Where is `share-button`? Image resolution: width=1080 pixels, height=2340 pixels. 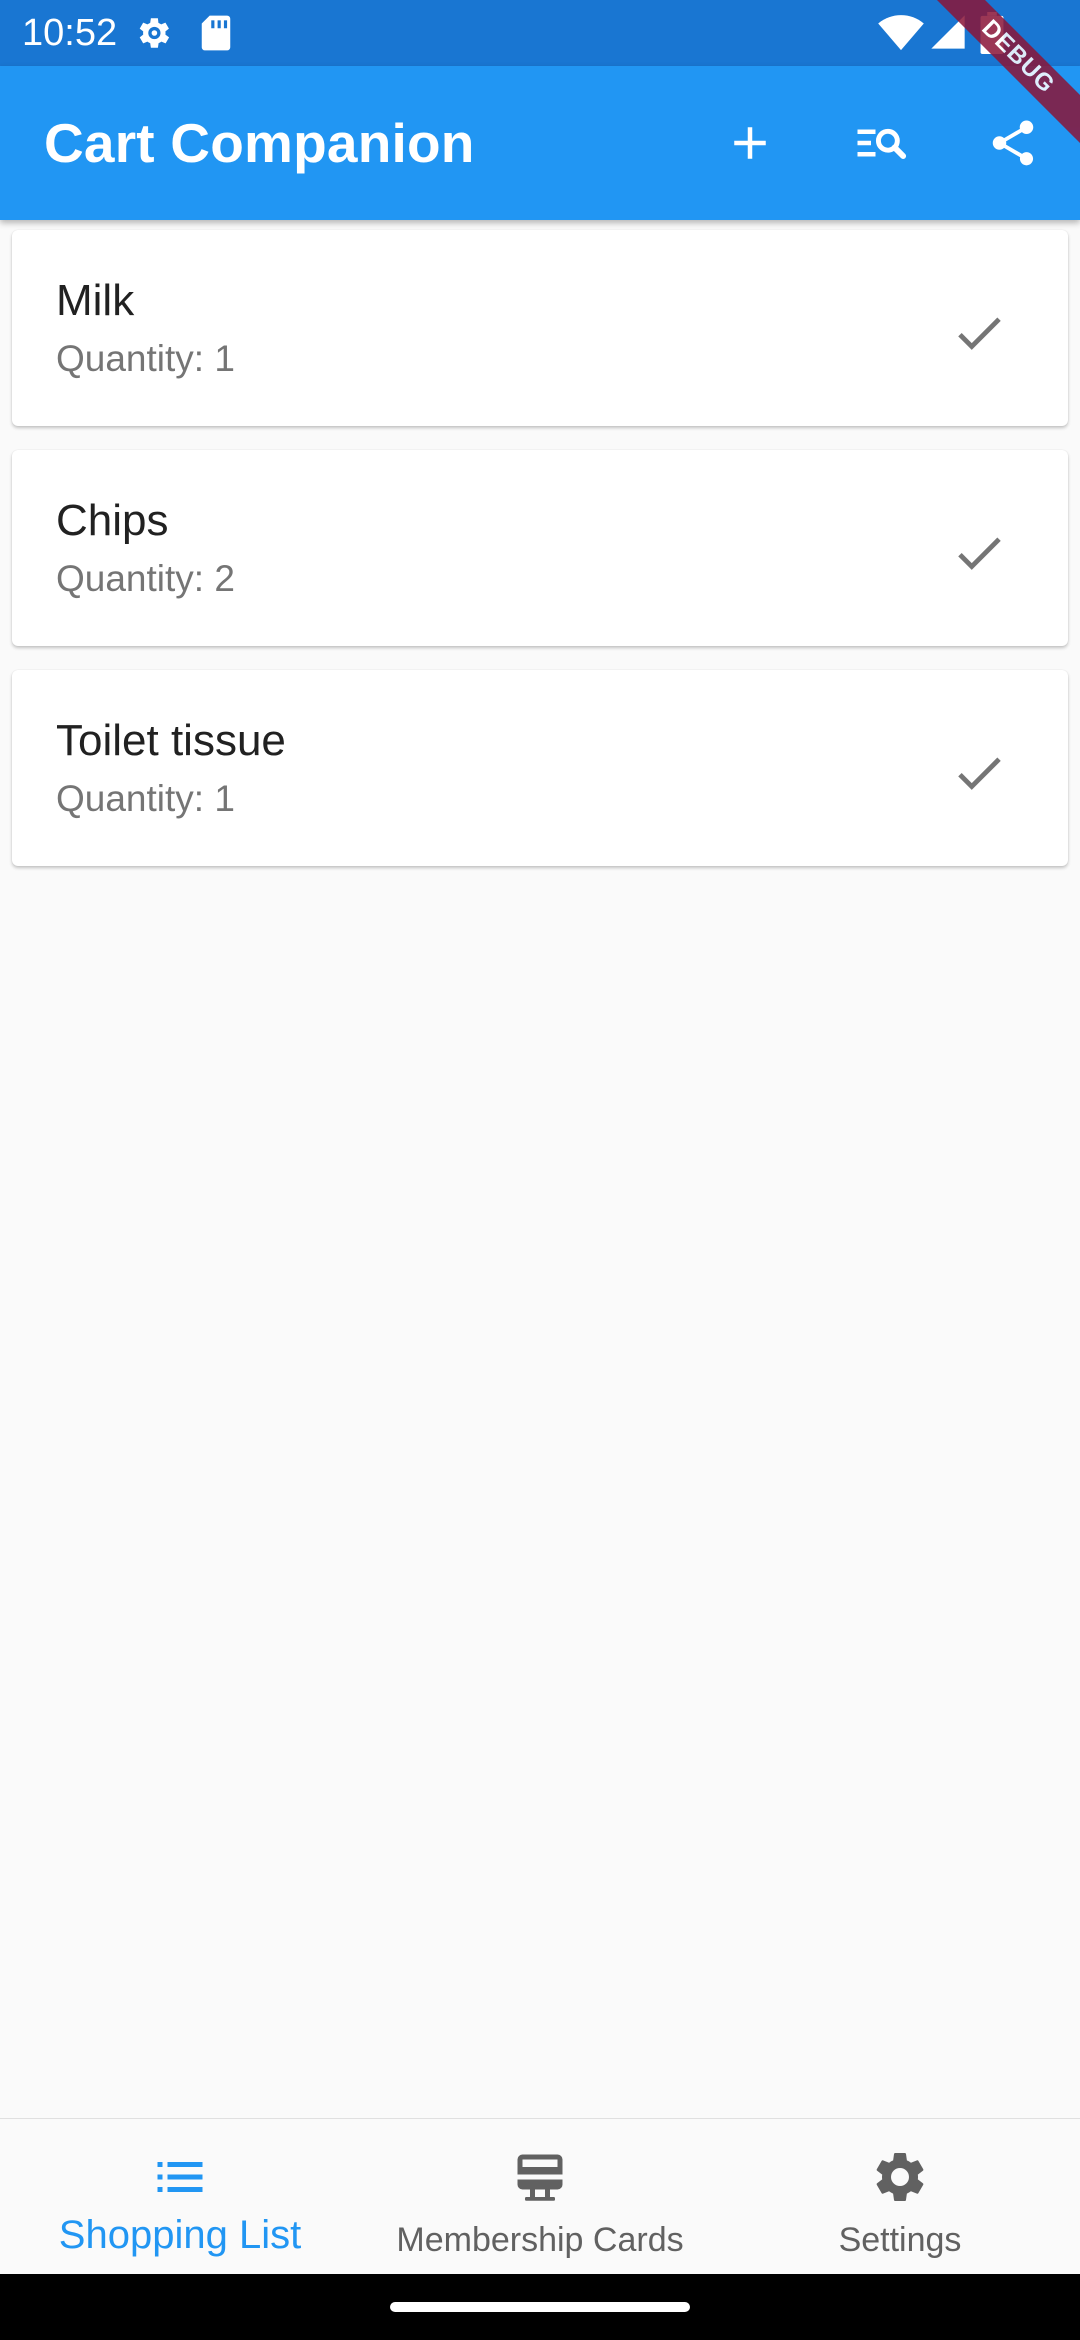
share-button is located at coordinates (1013, 143).